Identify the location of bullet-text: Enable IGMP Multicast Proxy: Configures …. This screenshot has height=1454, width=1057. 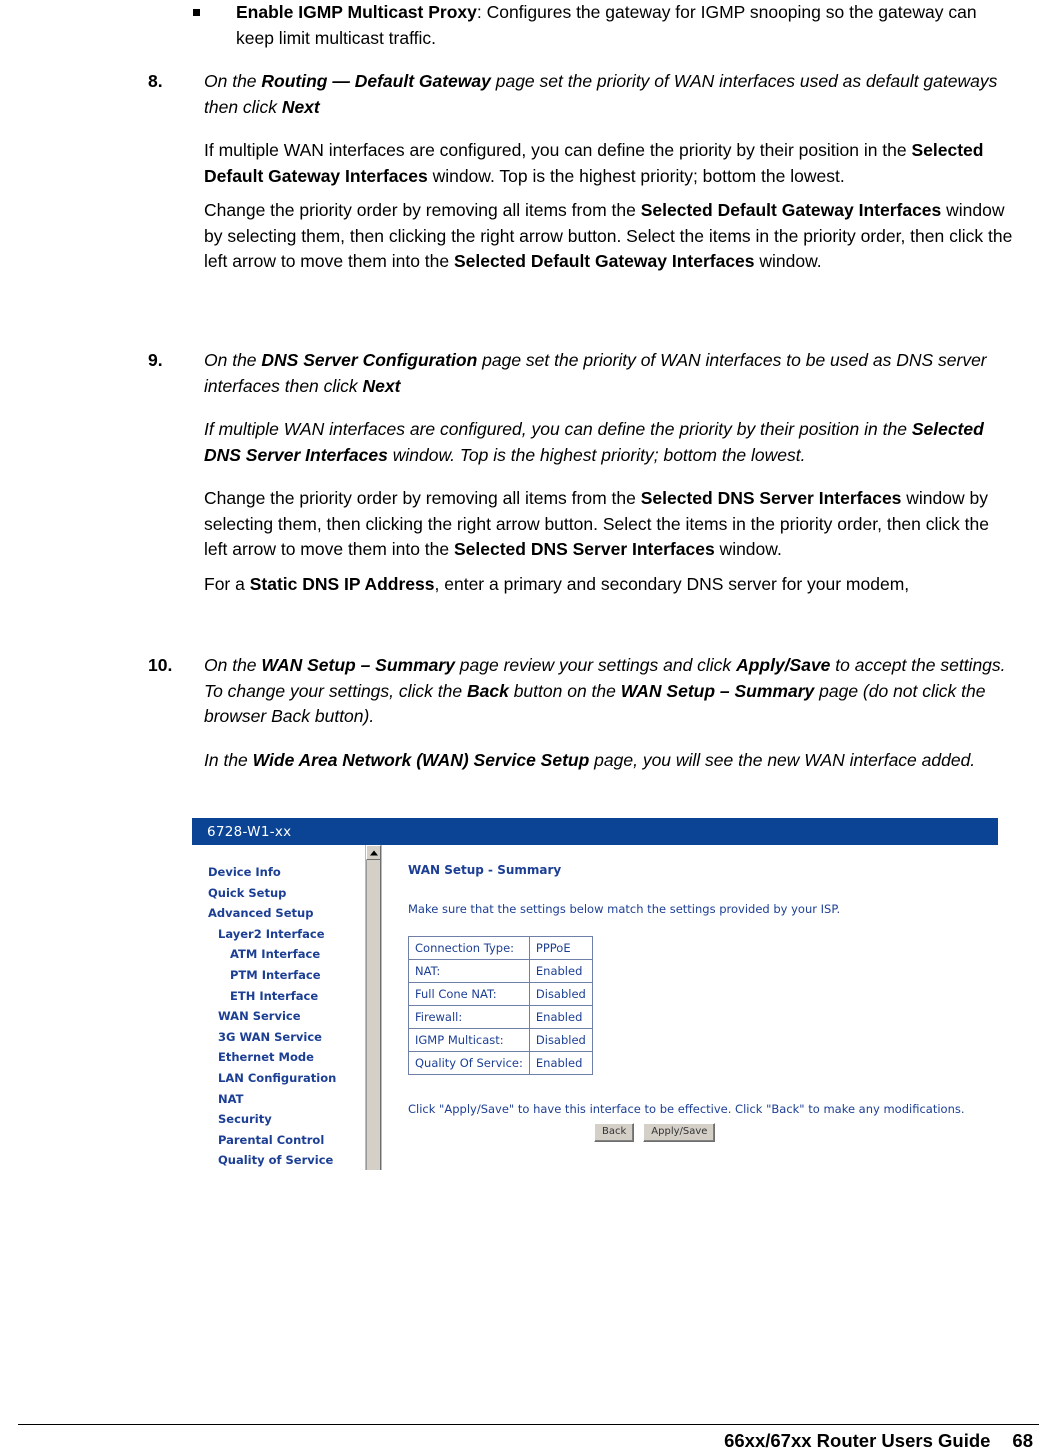
(619, 25).